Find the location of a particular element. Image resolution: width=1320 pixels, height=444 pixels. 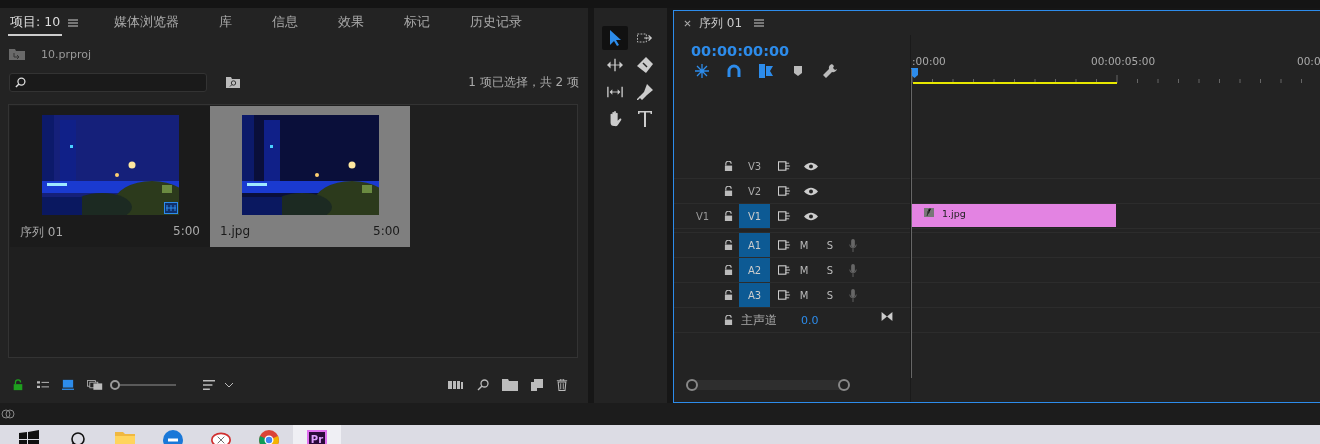

selection-tool is located at coordinates (615, 38).